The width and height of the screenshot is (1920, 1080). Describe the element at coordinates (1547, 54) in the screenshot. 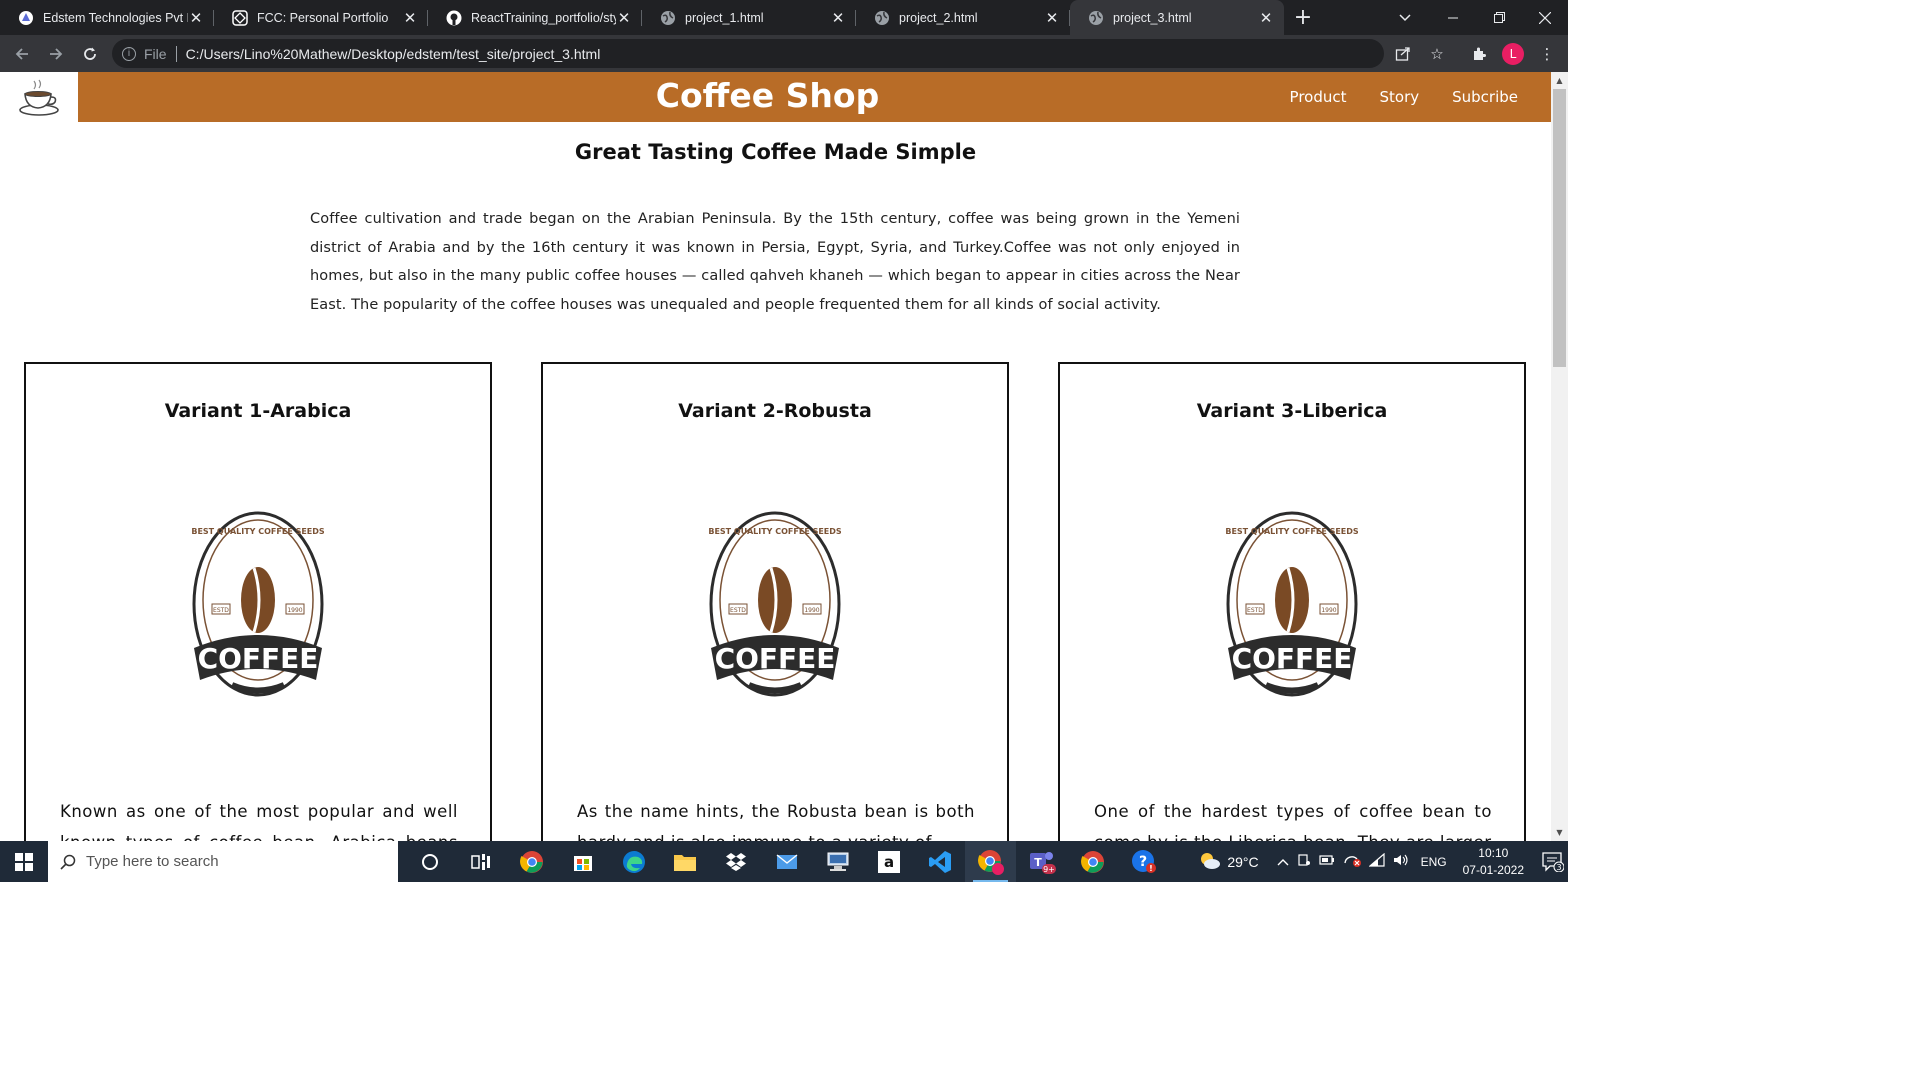

I see `menu-icon: ⋮` at that location.